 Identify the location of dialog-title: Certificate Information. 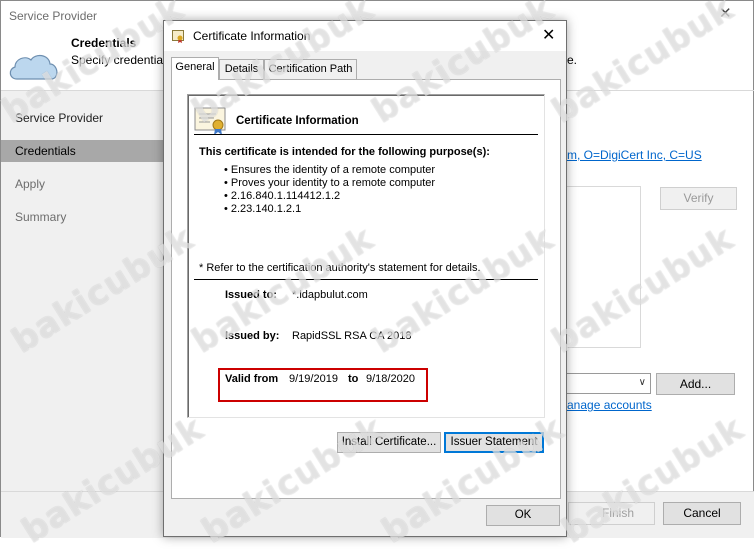
(252, 36).